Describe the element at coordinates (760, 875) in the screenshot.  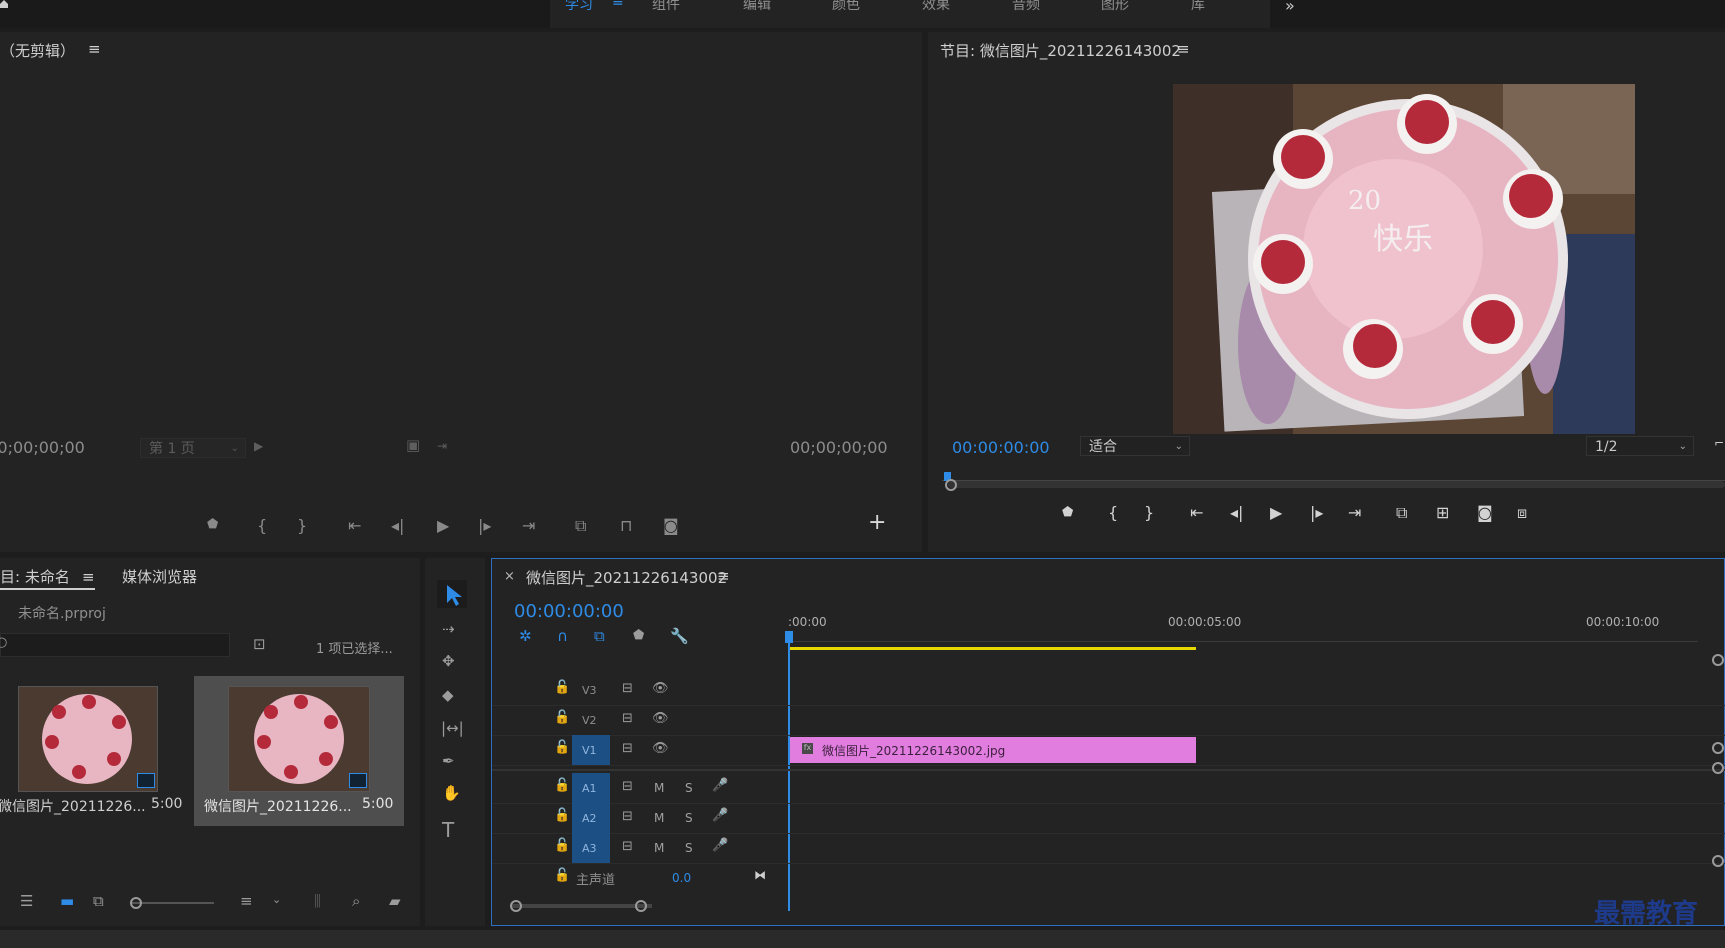
I see `go-to-in-out-icon: ⧓` at that location.